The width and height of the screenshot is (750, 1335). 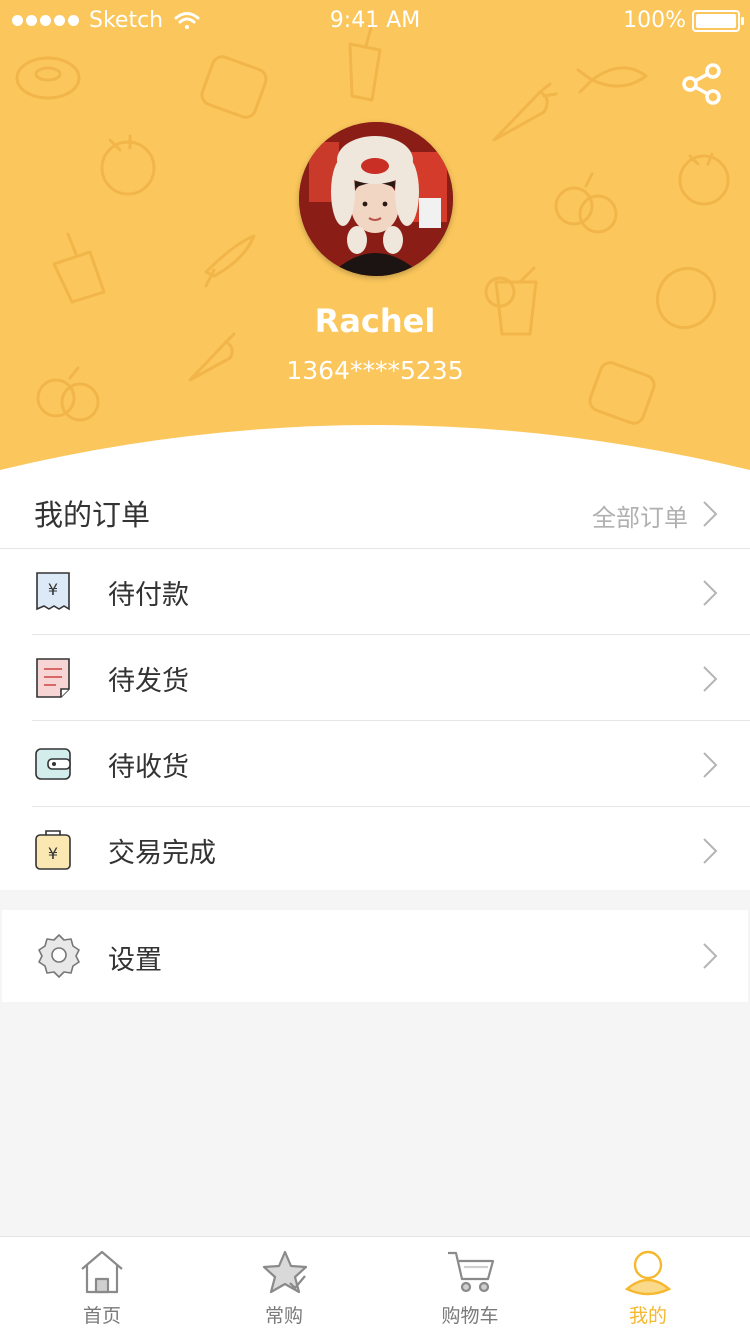 I want to click on gear-icon, so click(x=59, y=956).